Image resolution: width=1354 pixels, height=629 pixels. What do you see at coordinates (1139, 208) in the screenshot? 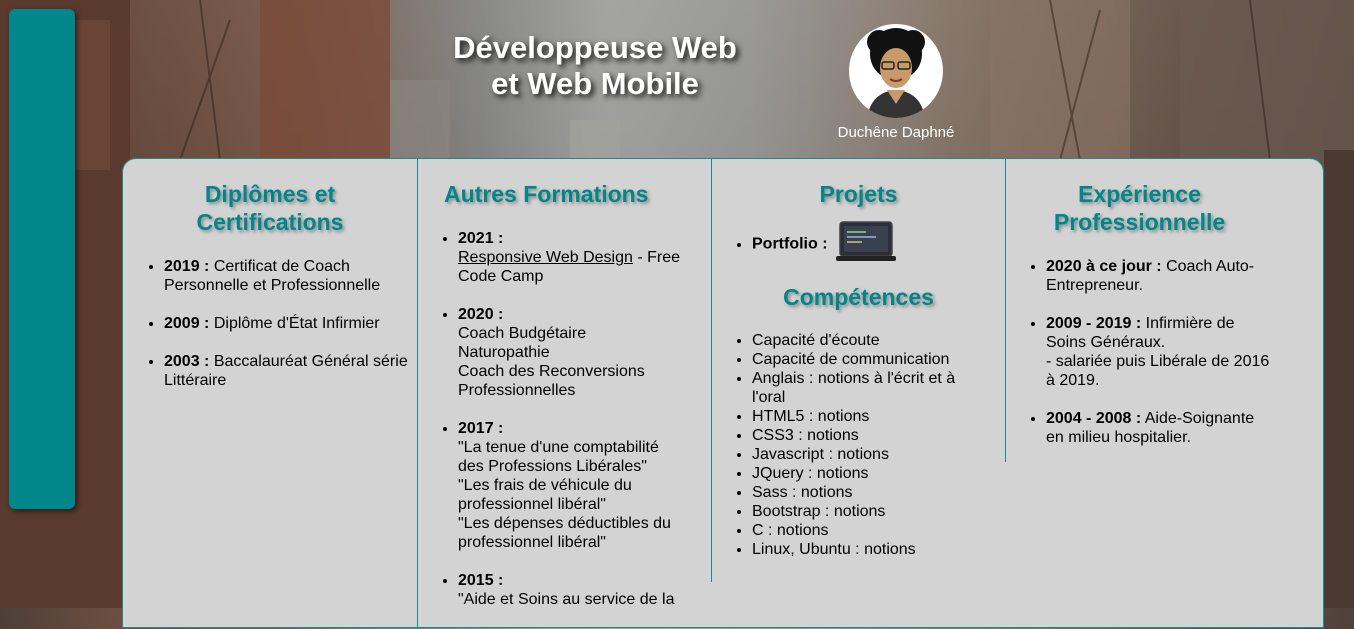
I see `experience-title: Expérience Professionnelle` at bounding box center [1139, 208].